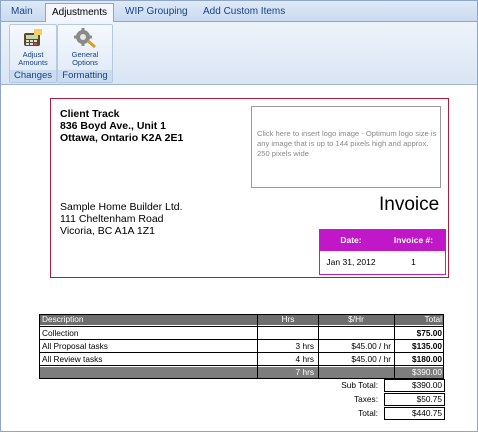 Image resolution: width=478 pixels, height=432 pixels. Describe the element at coordinates (413, 262) in the screenshot. I see `invoice-number: 1` at that location.